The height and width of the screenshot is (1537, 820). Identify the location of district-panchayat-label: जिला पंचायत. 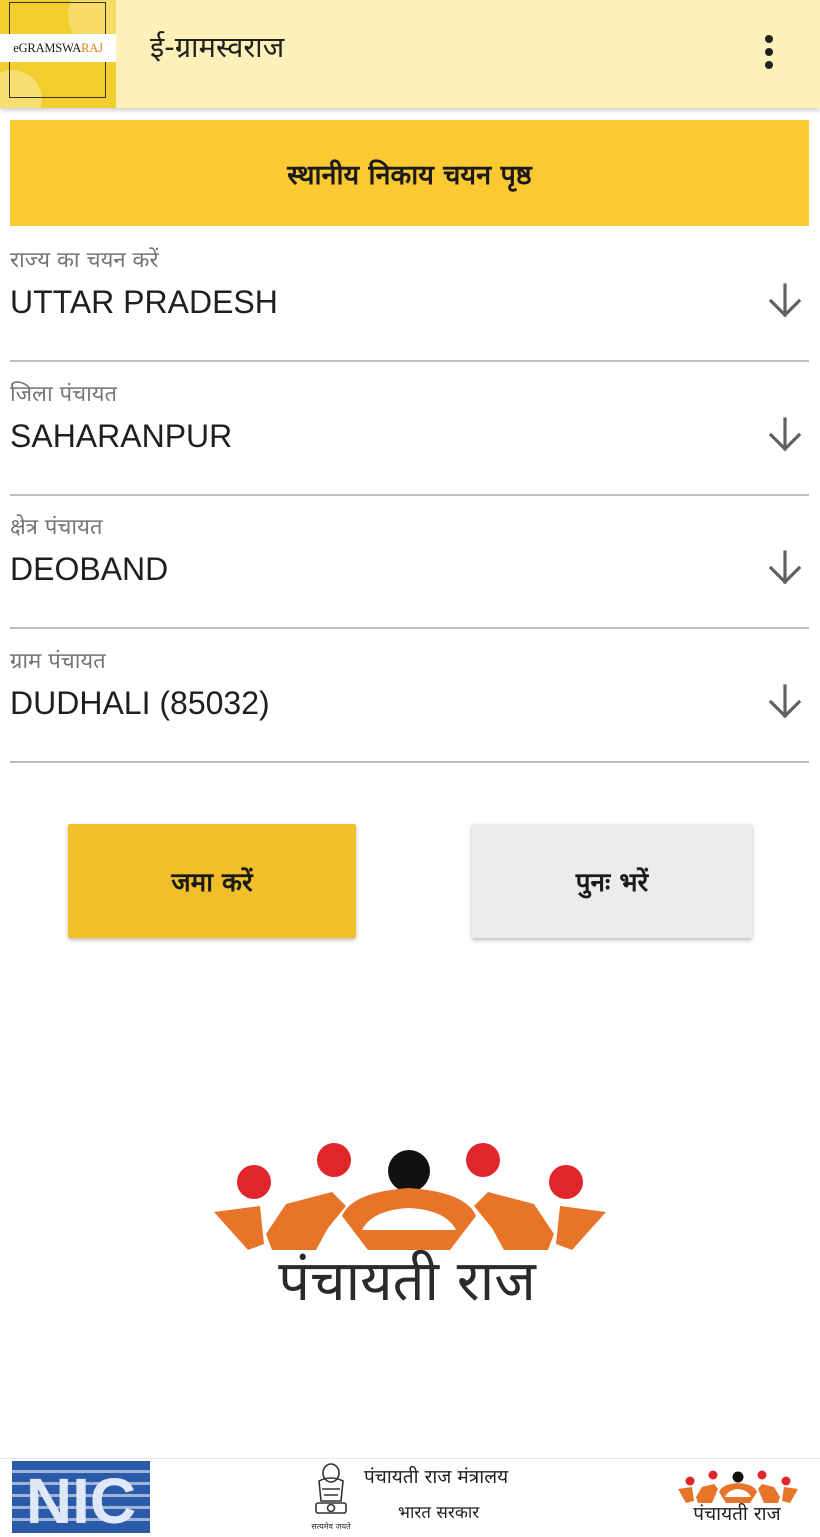
(64, 394).